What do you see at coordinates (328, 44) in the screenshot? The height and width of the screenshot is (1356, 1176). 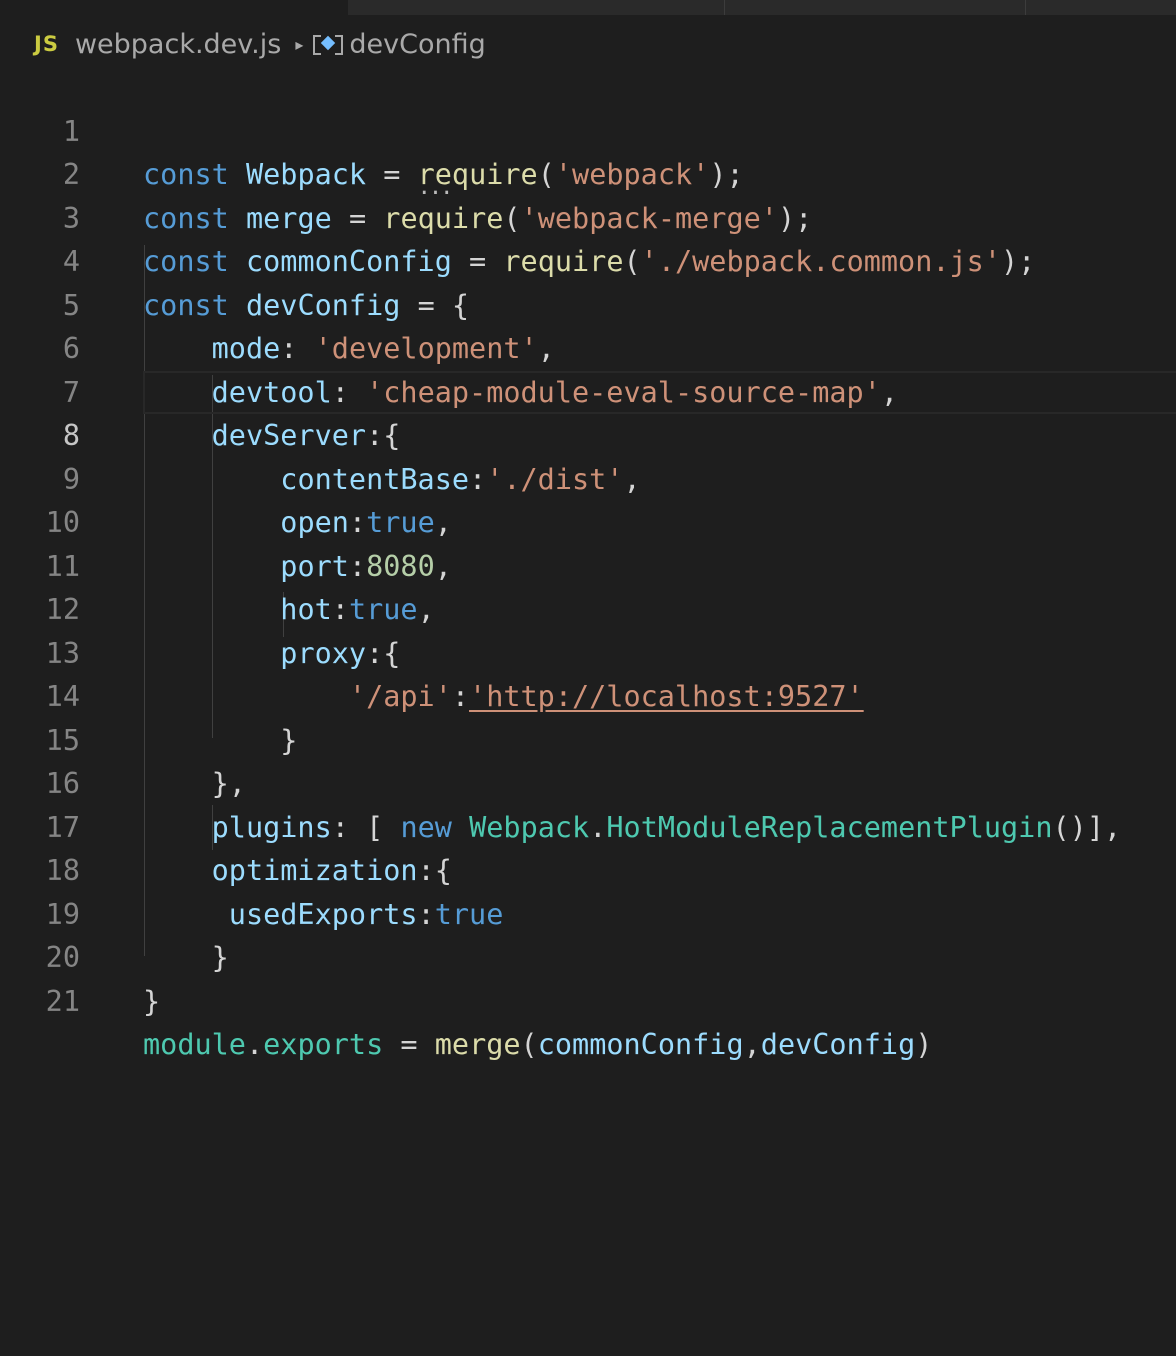 I see `symbol-variable-icon` at bounding box center [328, 44].